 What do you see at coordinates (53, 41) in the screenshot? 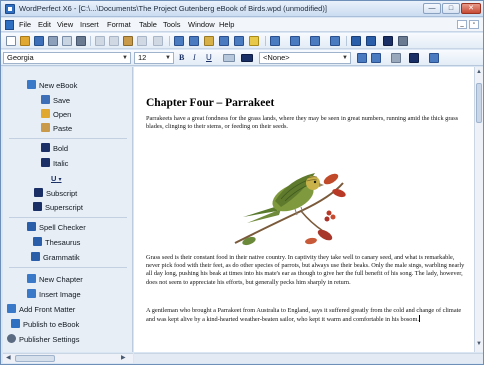
I see `save-all-icon` at bounding box center [53, 41].